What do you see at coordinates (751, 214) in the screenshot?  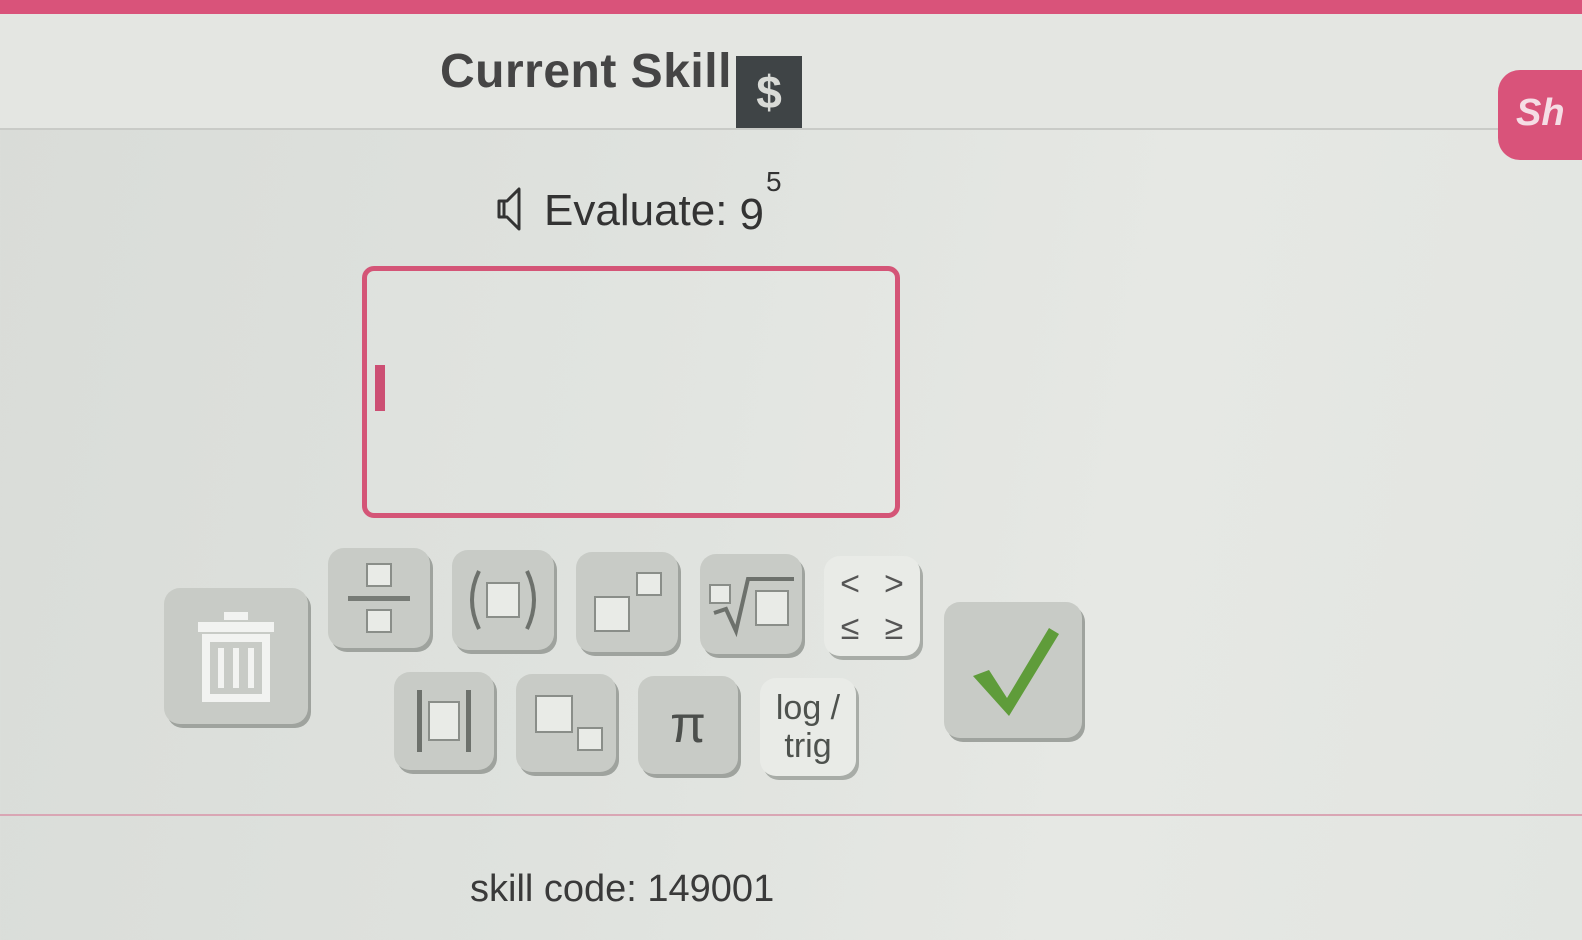 I see `question-base: 9` at bounding box center [751, 214].